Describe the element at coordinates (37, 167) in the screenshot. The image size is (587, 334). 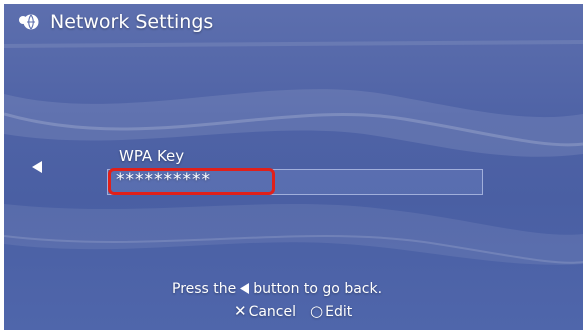
I see `back-arrow-icon` at that location.